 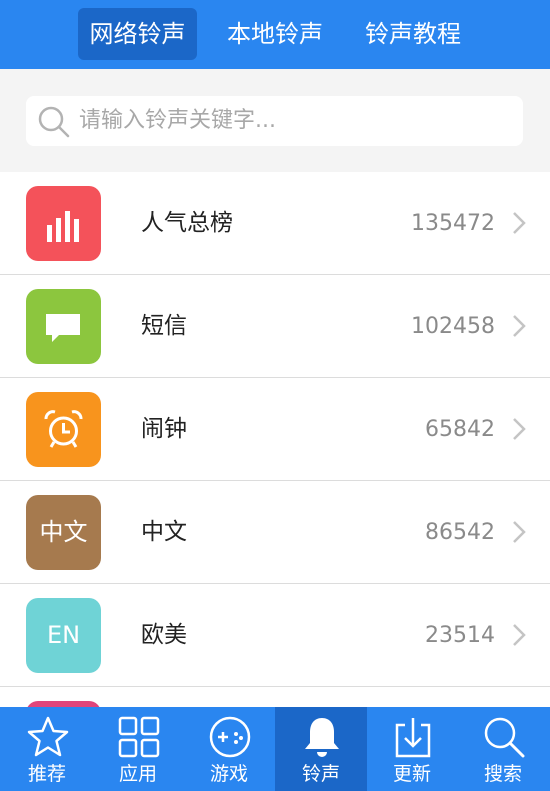 What do you see at coordinates (63, 429) in the screenshot?
I see `alarm-clock-icon` at bounding box center [63, 429].